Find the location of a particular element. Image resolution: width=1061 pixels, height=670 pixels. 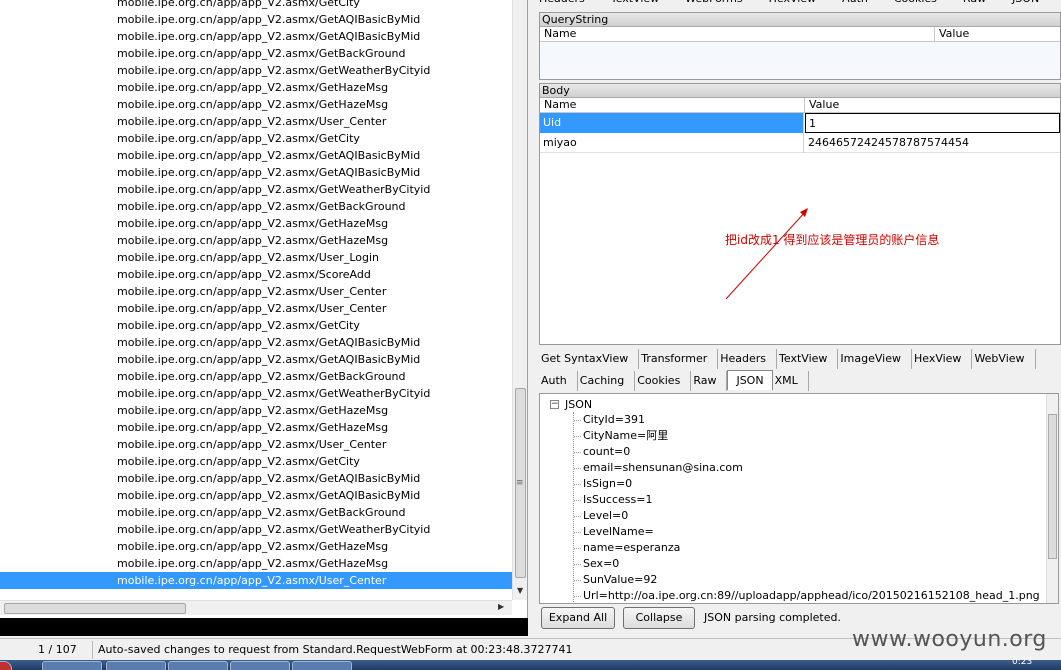

body-row: Uid 1 is located at coordinates (800, 123).